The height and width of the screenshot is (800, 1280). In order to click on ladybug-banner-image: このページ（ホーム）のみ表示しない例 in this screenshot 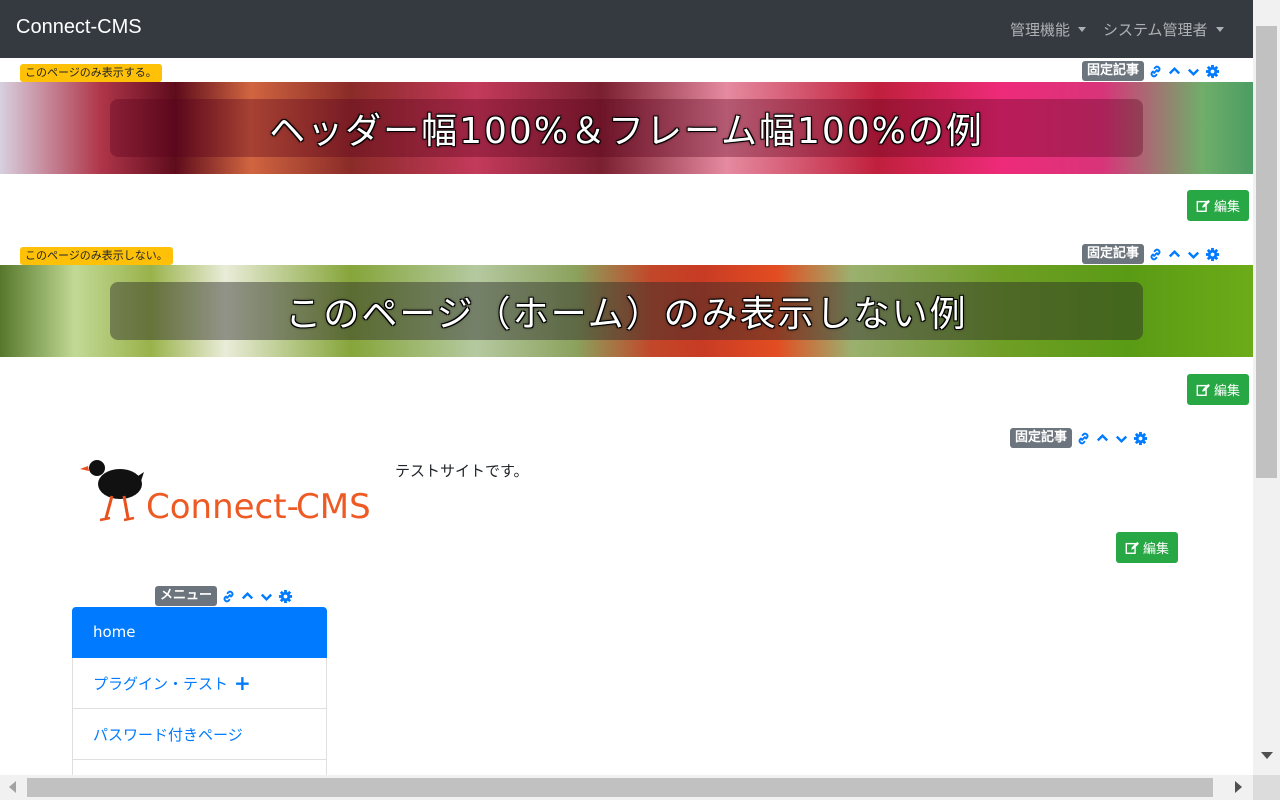, I will do `click(626, 311)`.